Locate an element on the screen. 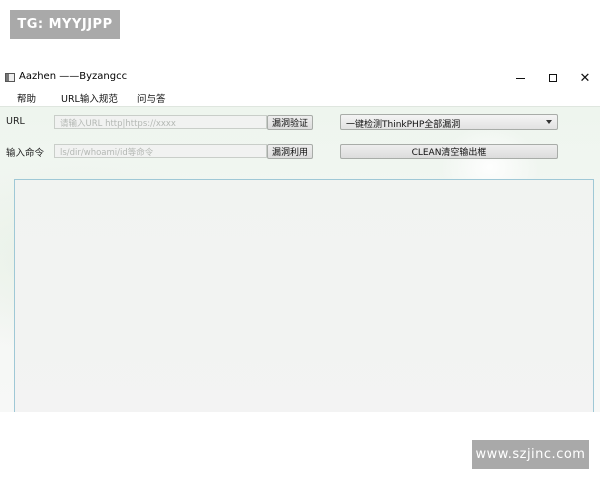  minimize-button is located at coordinates (520, 78).